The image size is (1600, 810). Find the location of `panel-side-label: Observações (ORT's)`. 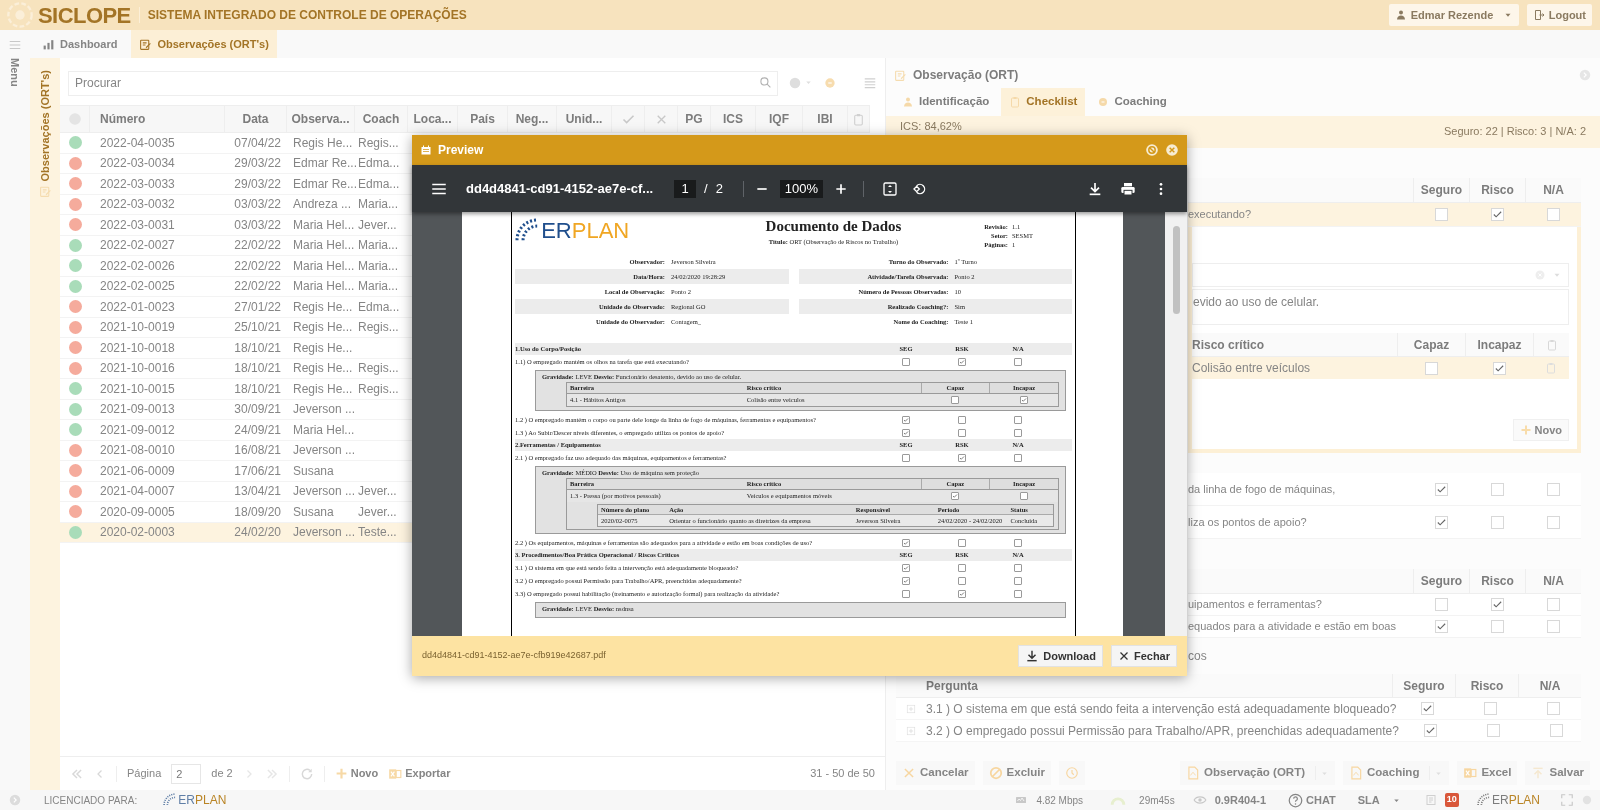

panel-side-label: Observações (ORT's) is located at coordinates (44, 126).